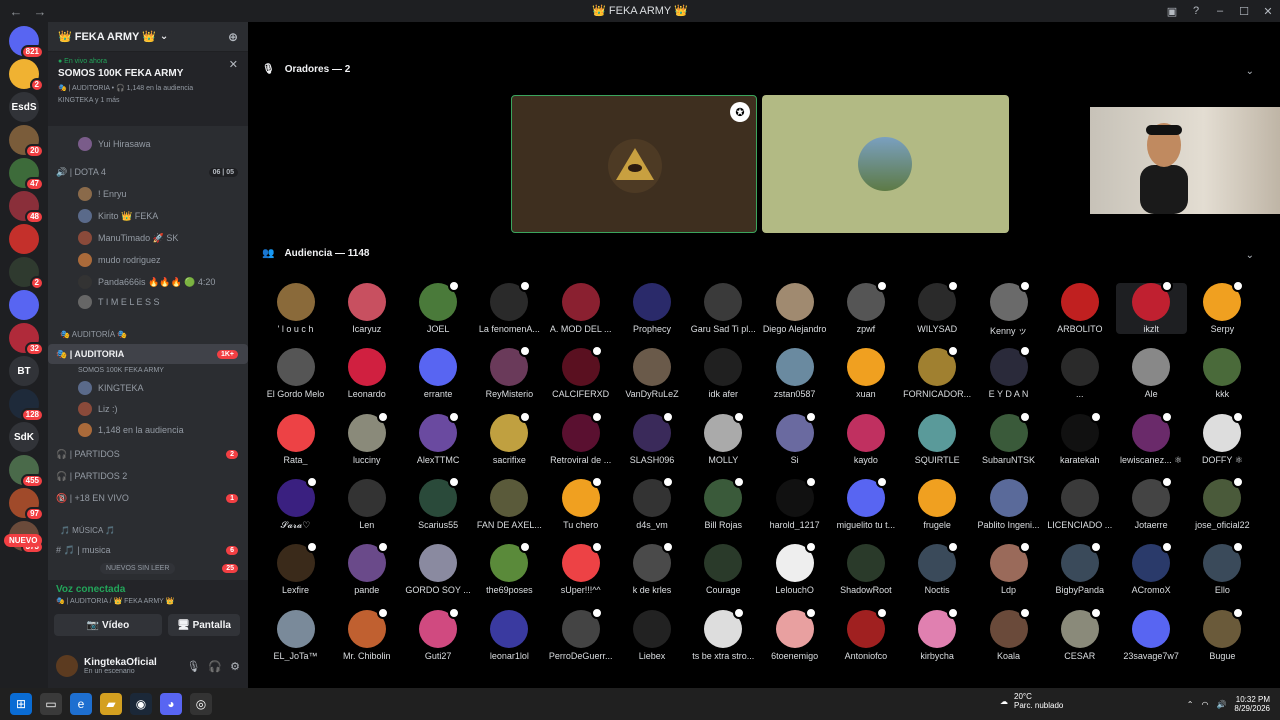  I want to click on audience-member: EL_JoTa™, so click(295, 635).